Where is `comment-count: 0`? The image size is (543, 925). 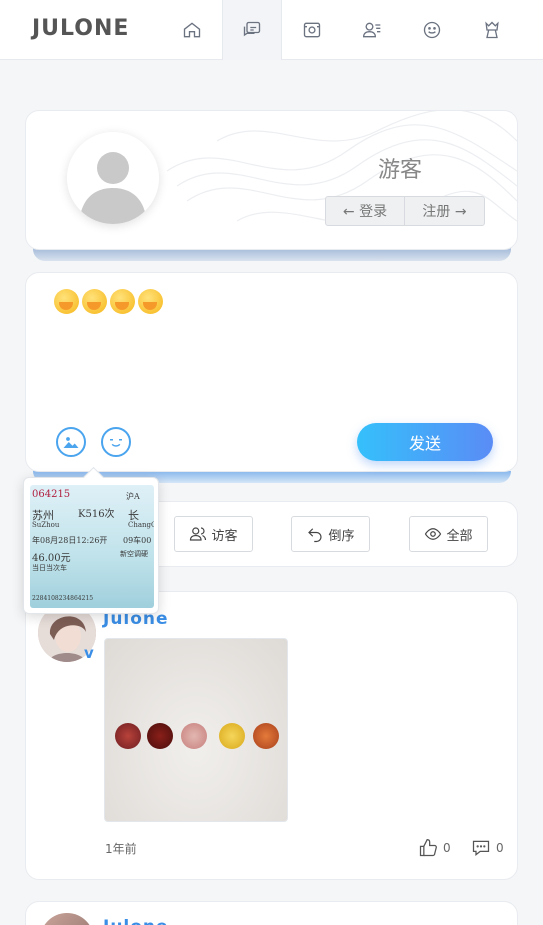 comment-count: 0 is located at coordinates (500, 848).